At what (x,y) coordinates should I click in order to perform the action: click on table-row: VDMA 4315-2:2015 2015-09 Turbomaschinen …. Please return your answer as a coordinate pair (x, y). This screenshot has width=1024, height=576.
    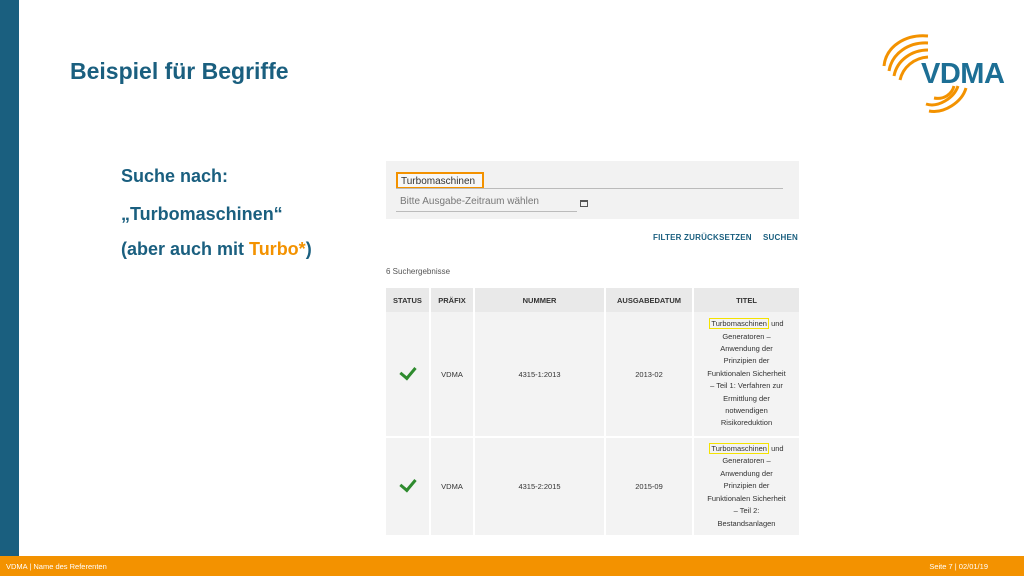
    Looking at the image, I should click on (592, 485).